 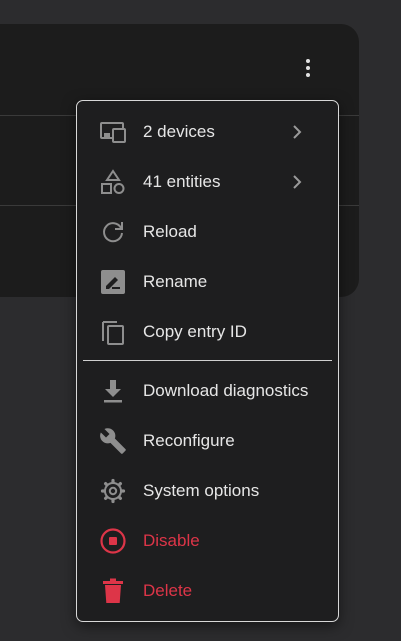 I want to click on menu-item-download-diagnostics: Download diagnostics, so click(x=207, y=391).